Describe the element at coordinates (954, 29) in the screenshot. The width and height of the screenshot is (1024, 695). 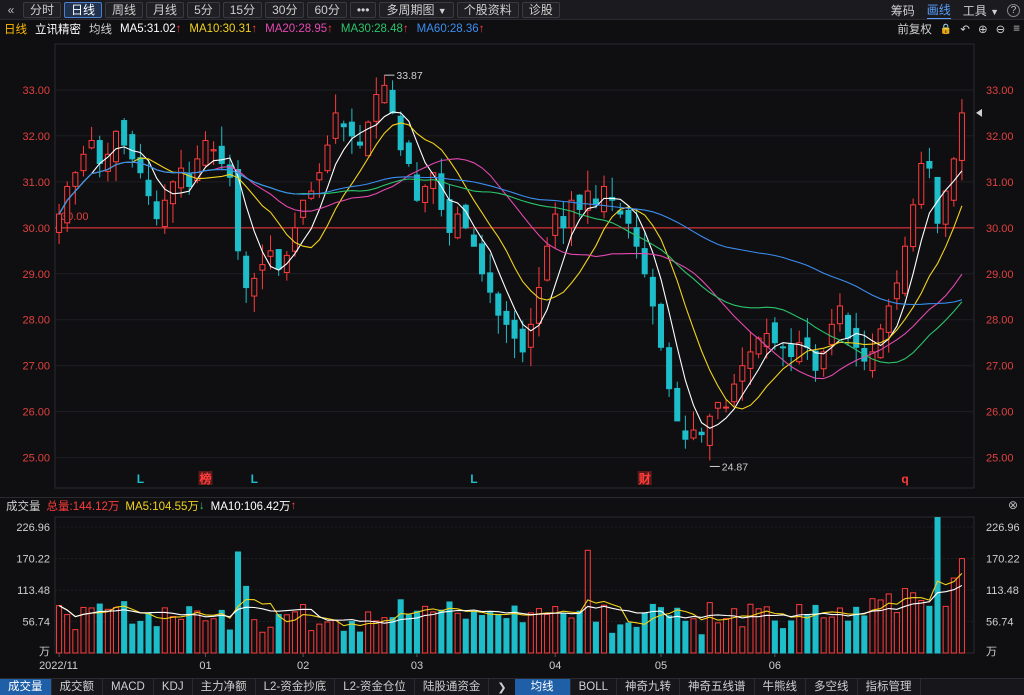
I see `chart-tools: 前复权 🔒 ↶ ⊕ ⊖ ≡` at that location.